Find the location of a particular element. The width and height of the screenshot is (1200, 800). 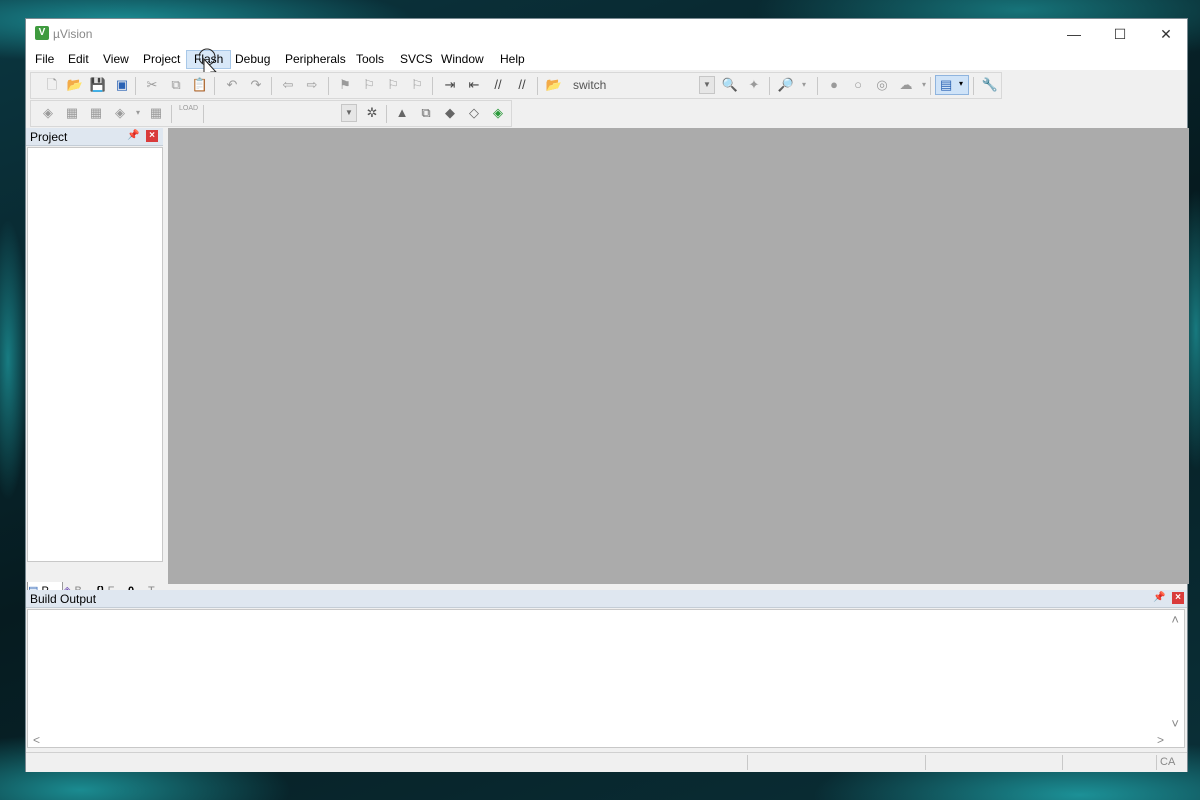

project-panel: Project 📌 × is located at coordinates (94, 356).